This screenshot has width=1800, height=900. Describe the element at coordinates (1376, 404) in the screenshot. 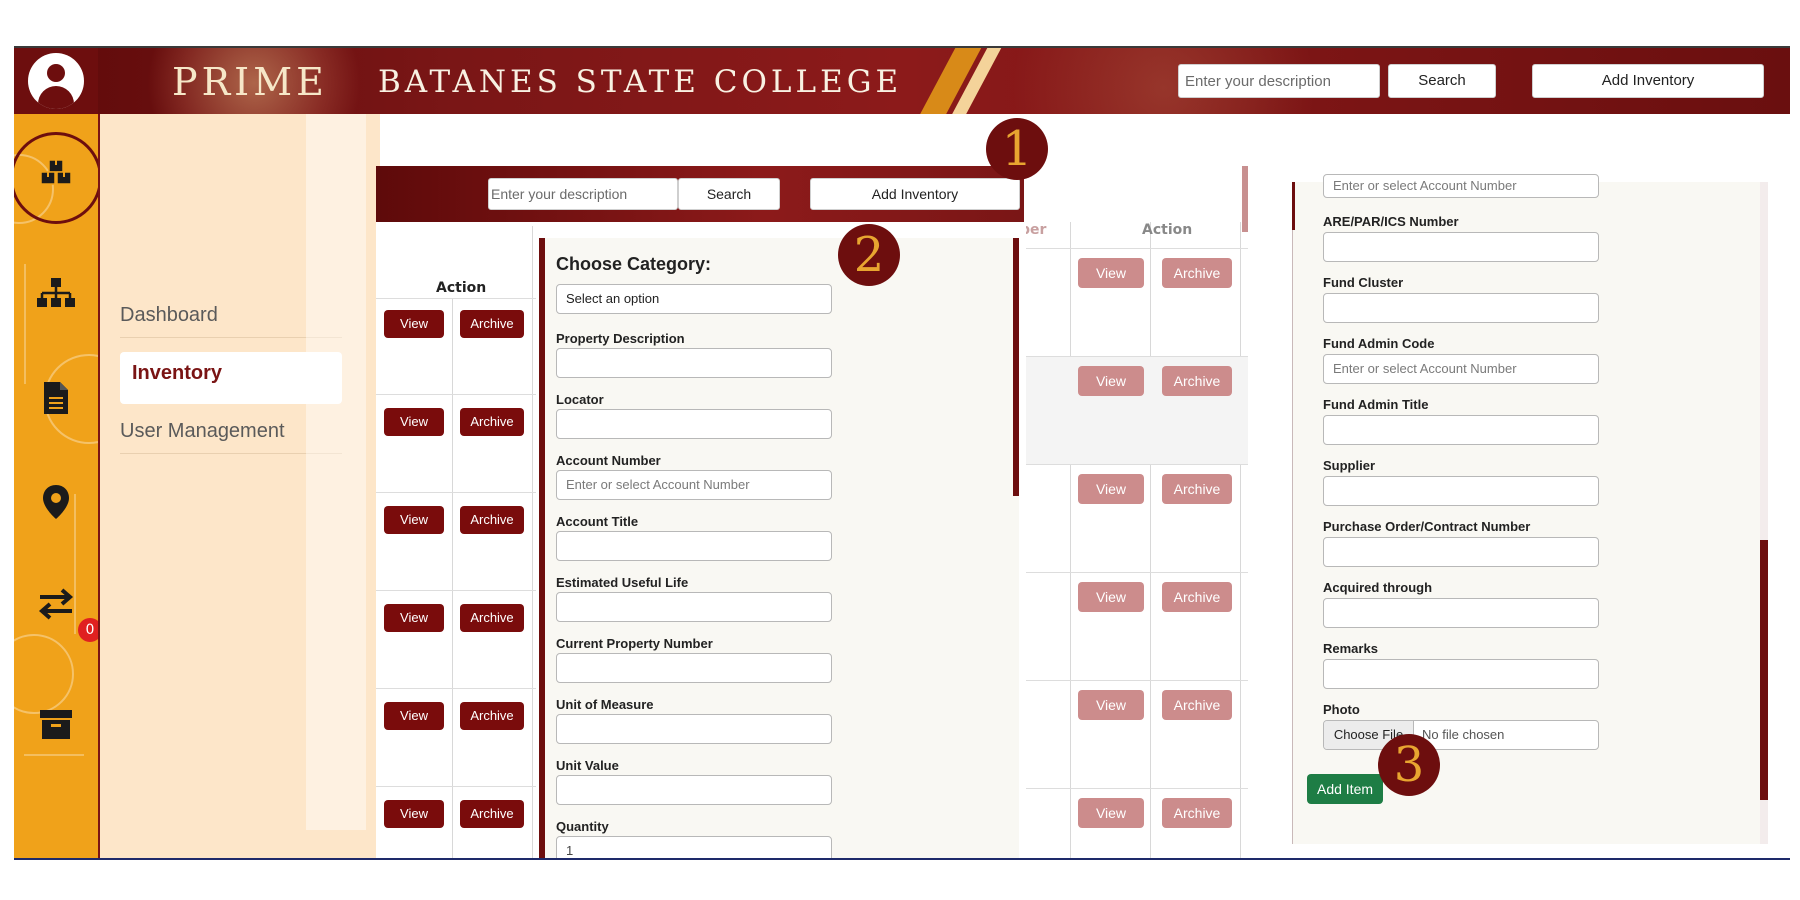

I see `fund-admin-title-label: Fund Admin Title` at that location.